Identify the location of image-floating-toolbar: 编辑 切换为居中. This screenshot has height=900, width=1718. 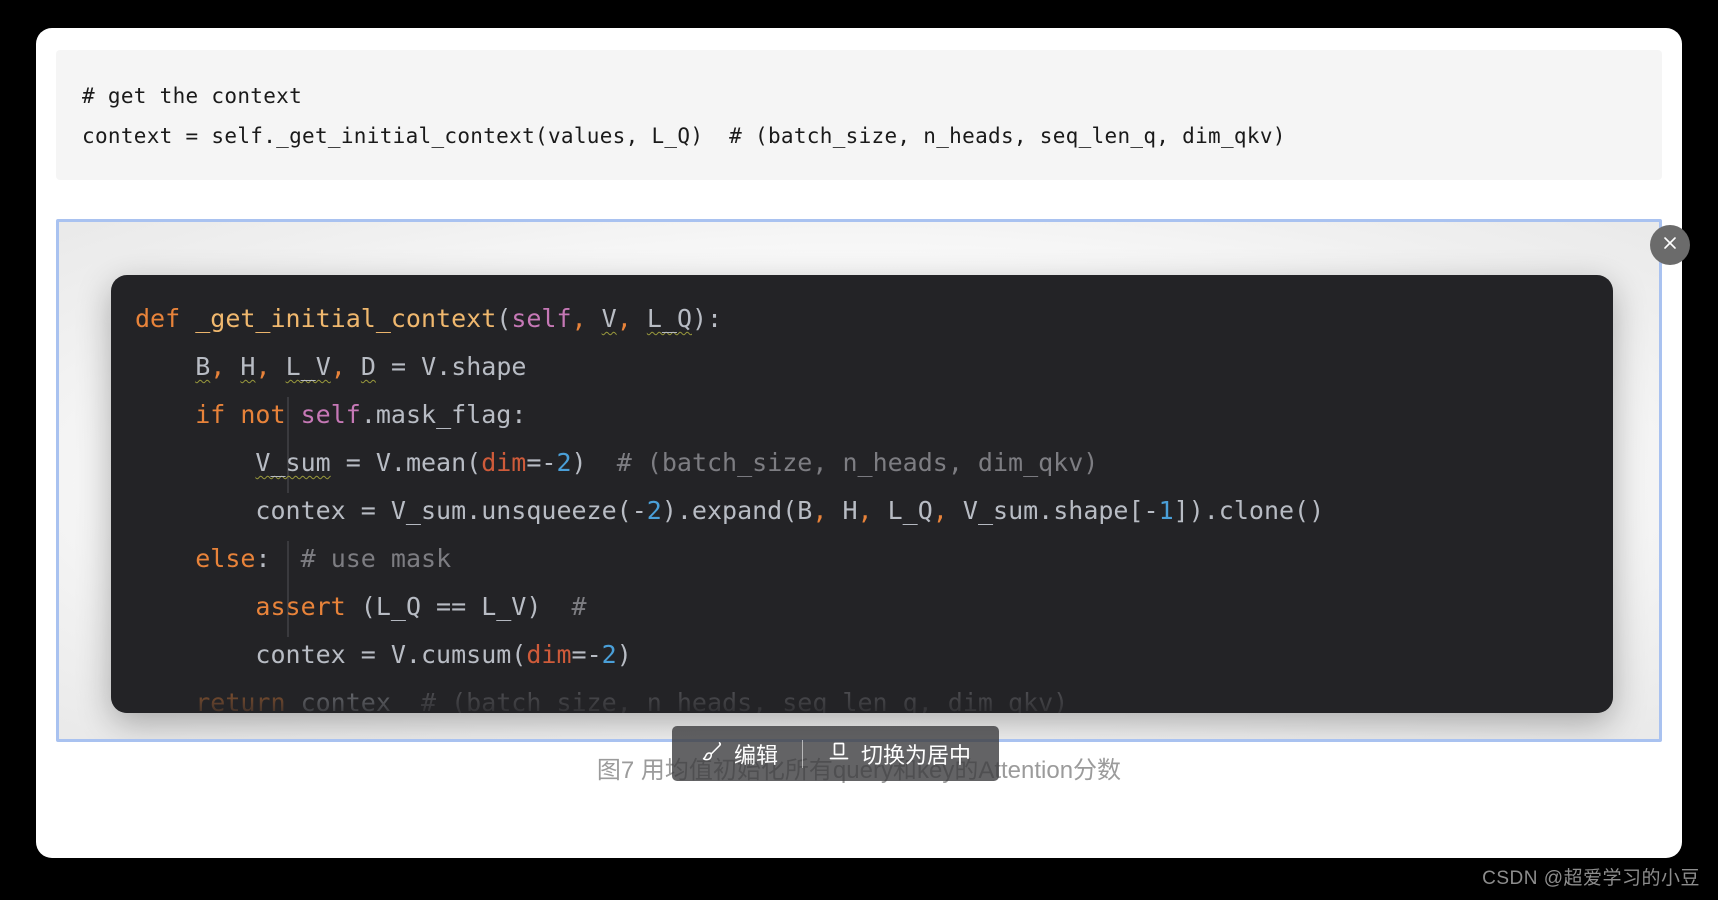
(836, 753).